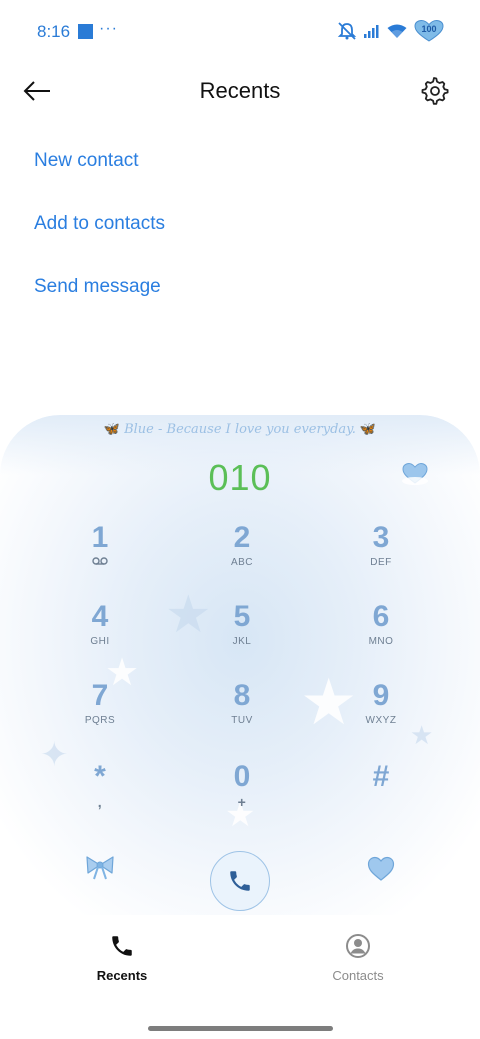 The height and width of the screenshot is (1039, 480). I want to click on key-digit: #, so click(381, 776).